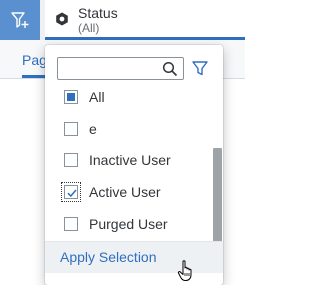 This screenshot has height=285, width=320. I want to click on tab-page: Pag, so click(34, 60).